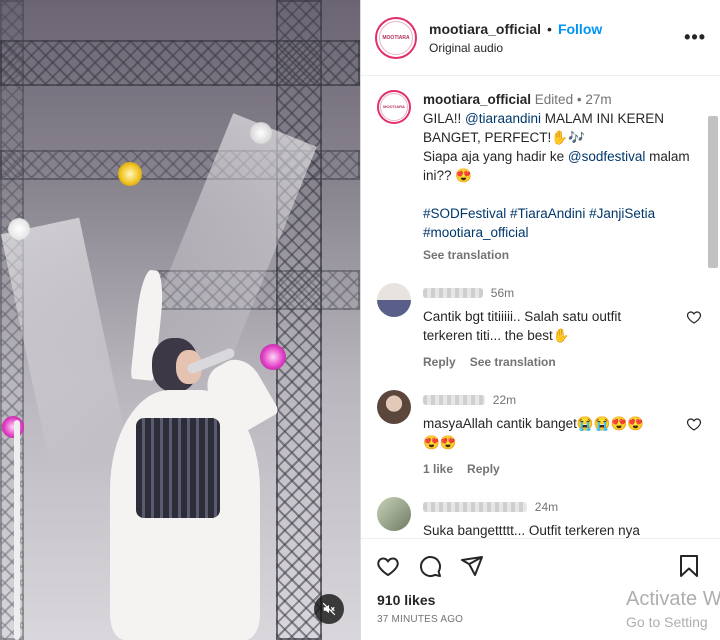 The height and width of the screenshot is (640, 720). What do you see at coordinates (673, 599) in the screenshot?
I see `activate-windows-watermark: Activate W` at bounding box center [673, 599].